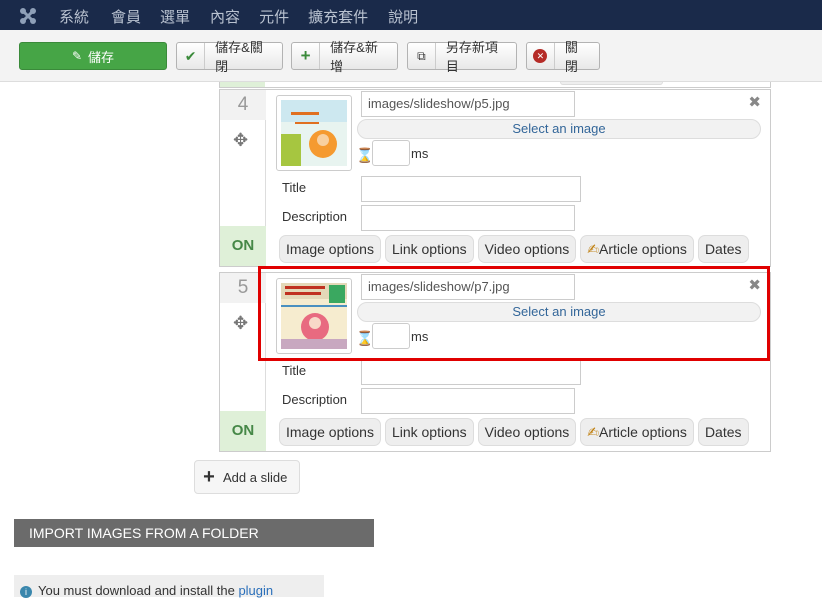 This screenshot has width=822, height=598. Describe the element at coordinates (365, 155) in the screenshot. I see `hourglass-icon: ⌛` at that location.